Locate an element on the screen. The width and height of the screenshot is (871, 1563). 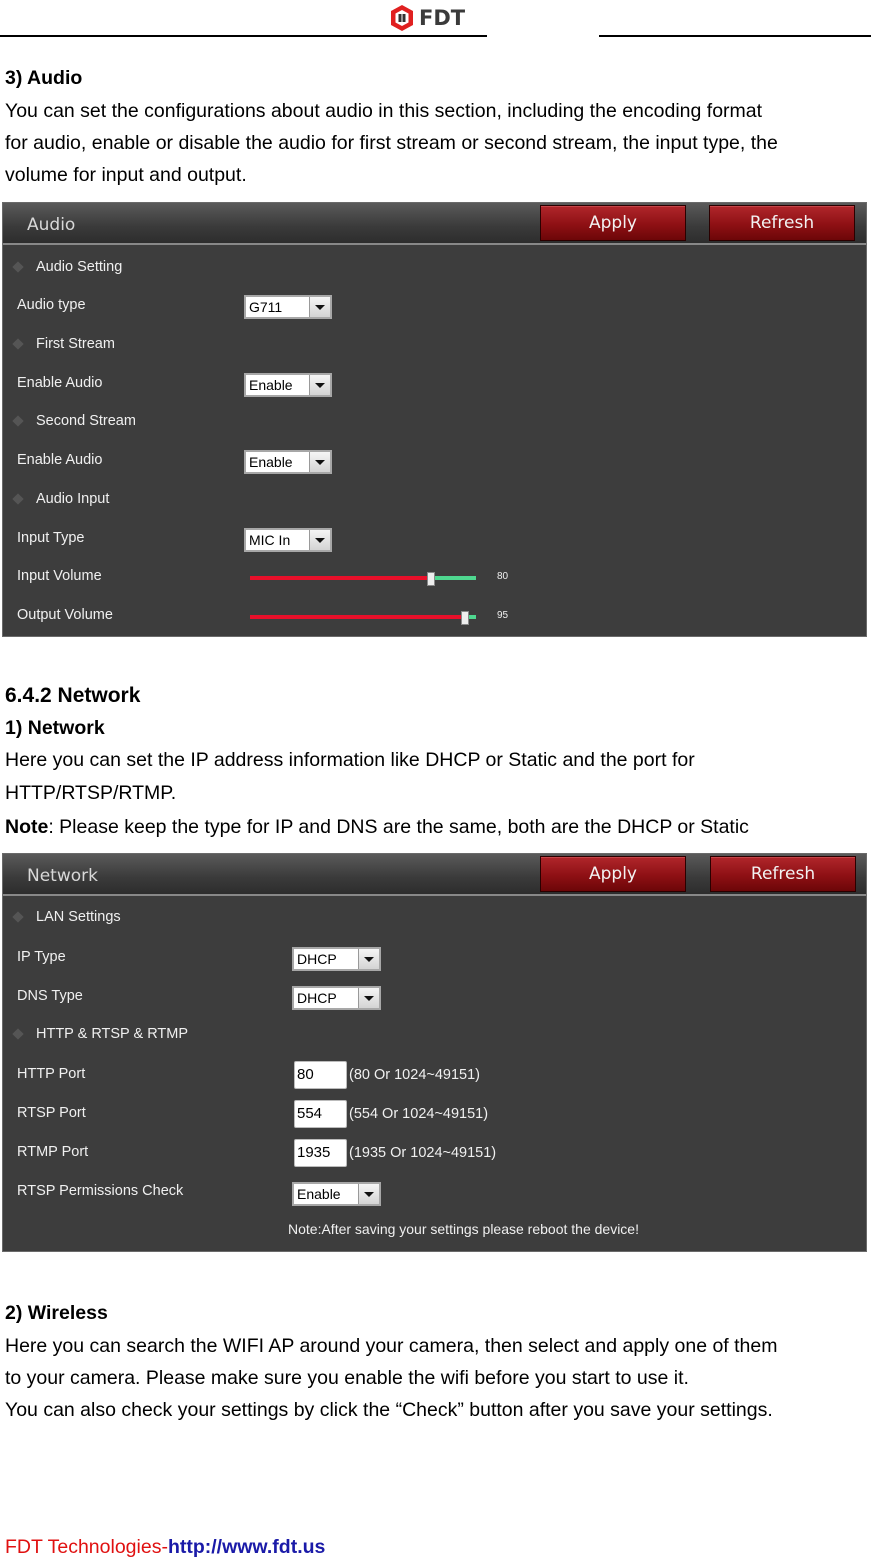
input-volume-value: 80 is located at coordinates (503, 576).